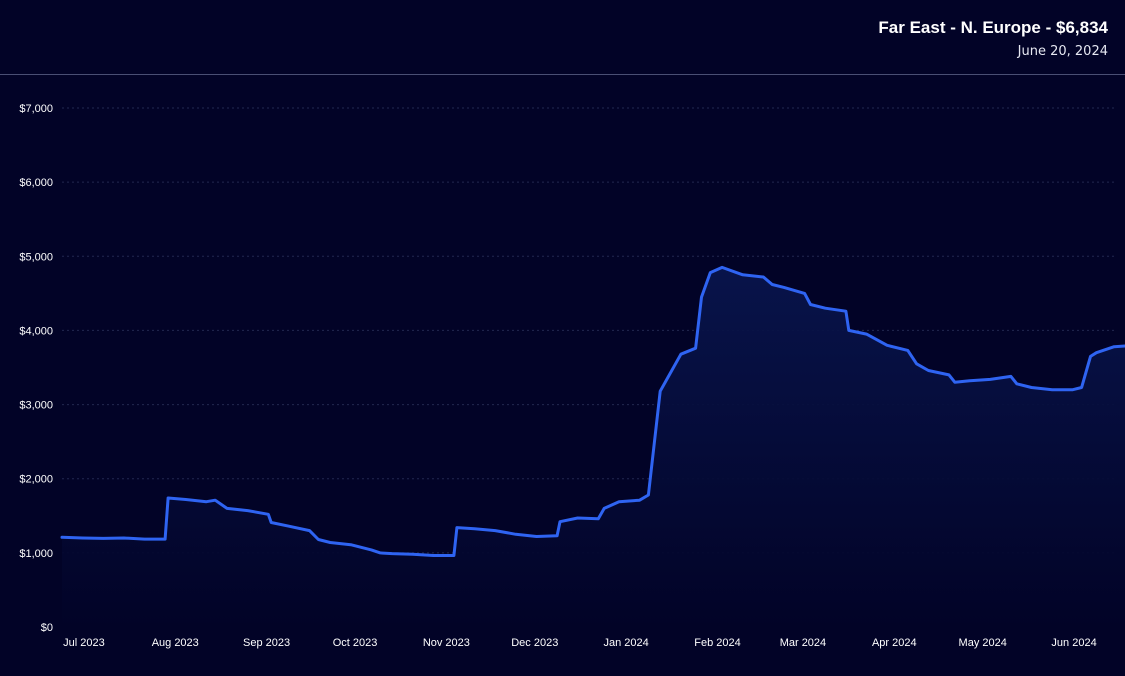 Image resolution: width=1125 pixels, height=676 pixels. I want to click on y-tick-label: $1,000, so click(36, 554).